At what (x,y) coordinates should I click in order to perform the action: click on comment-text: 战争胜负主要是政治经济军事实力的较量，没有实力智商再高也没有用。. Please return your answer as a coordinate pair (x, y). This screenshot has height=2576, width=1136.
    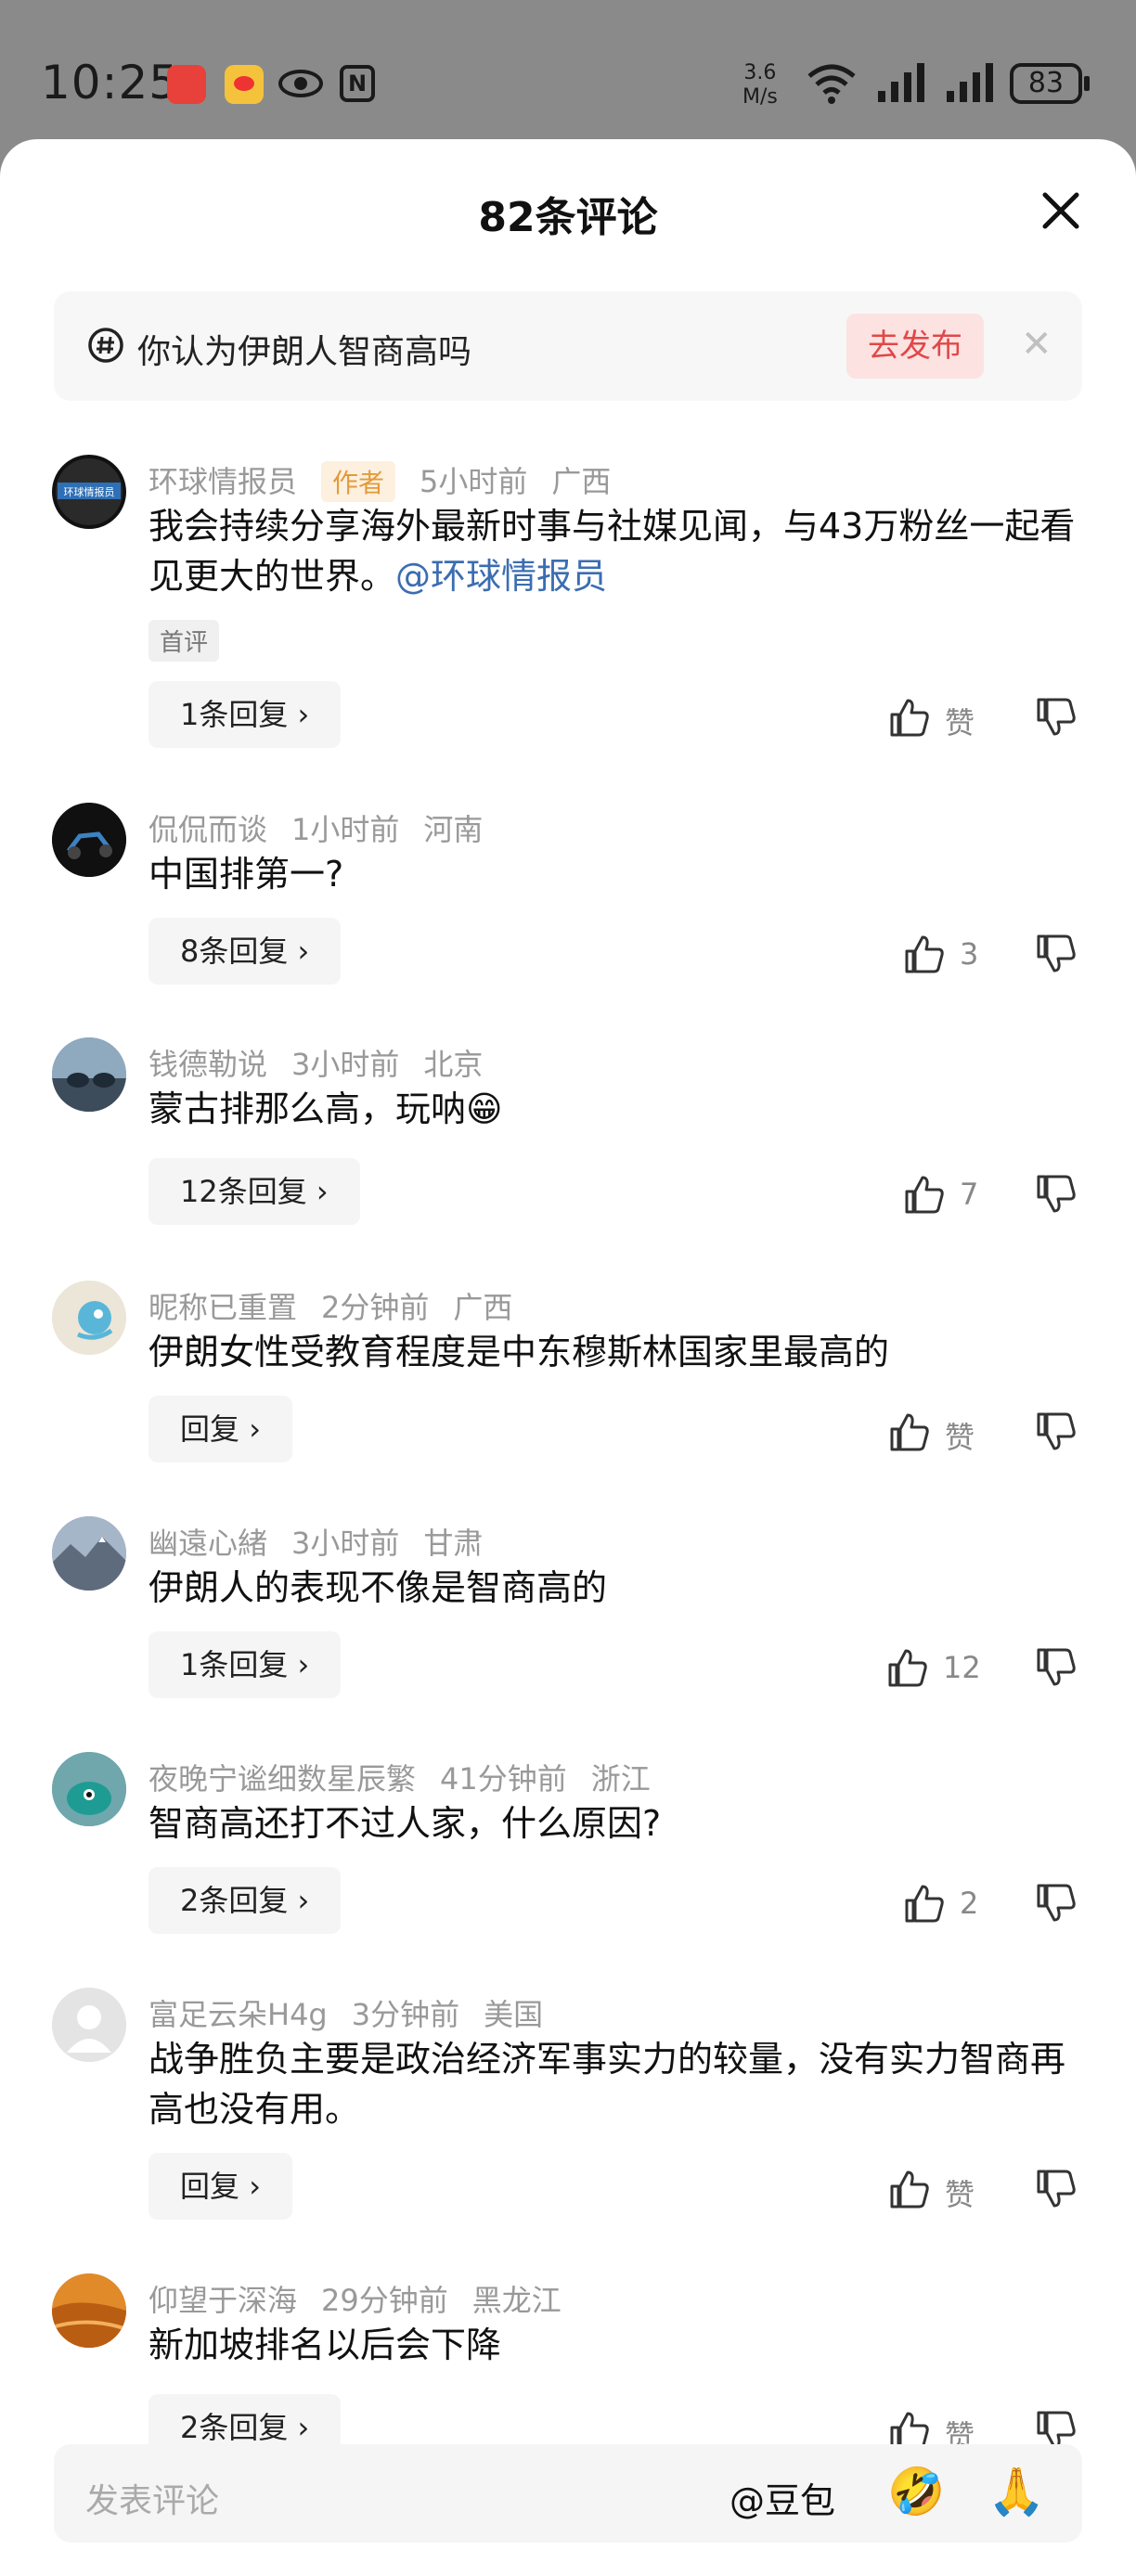
    Looking at the image, I should click on (607, 2084).